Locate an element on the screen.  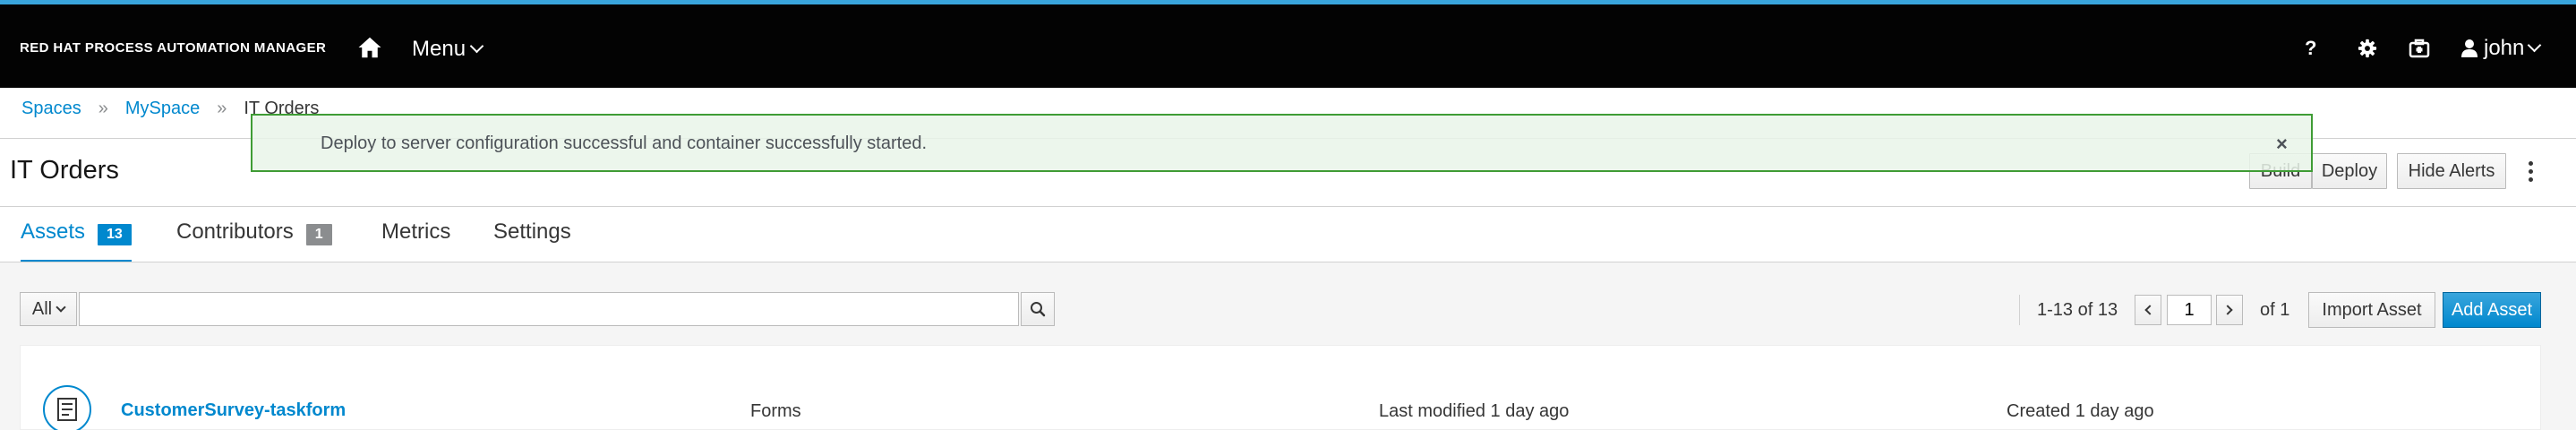
tab-label: Assets is located at coordinates (53, 232).